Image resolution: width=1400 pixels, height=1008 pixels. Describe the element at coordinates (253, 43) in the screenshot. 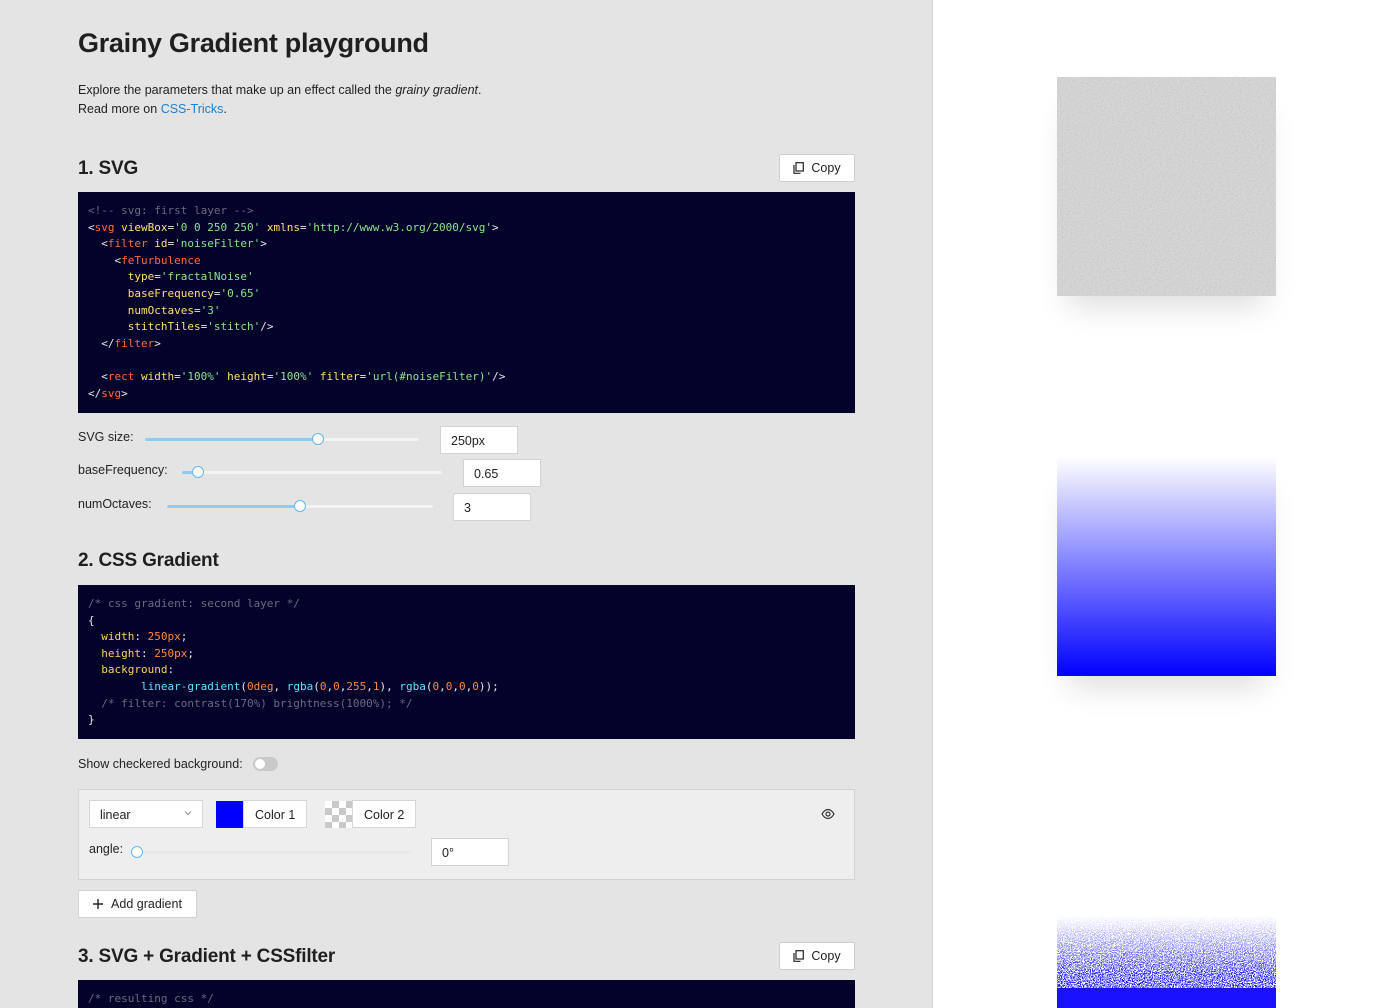

I see `page-title: Grainy Gradient playground` at that location.